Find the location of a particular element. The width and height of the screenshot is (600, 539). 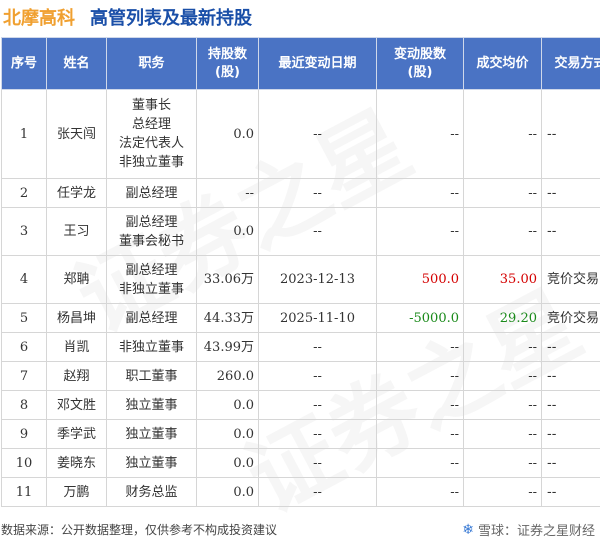

role-line: 法定代表人 is located at coordinates (151, 143).